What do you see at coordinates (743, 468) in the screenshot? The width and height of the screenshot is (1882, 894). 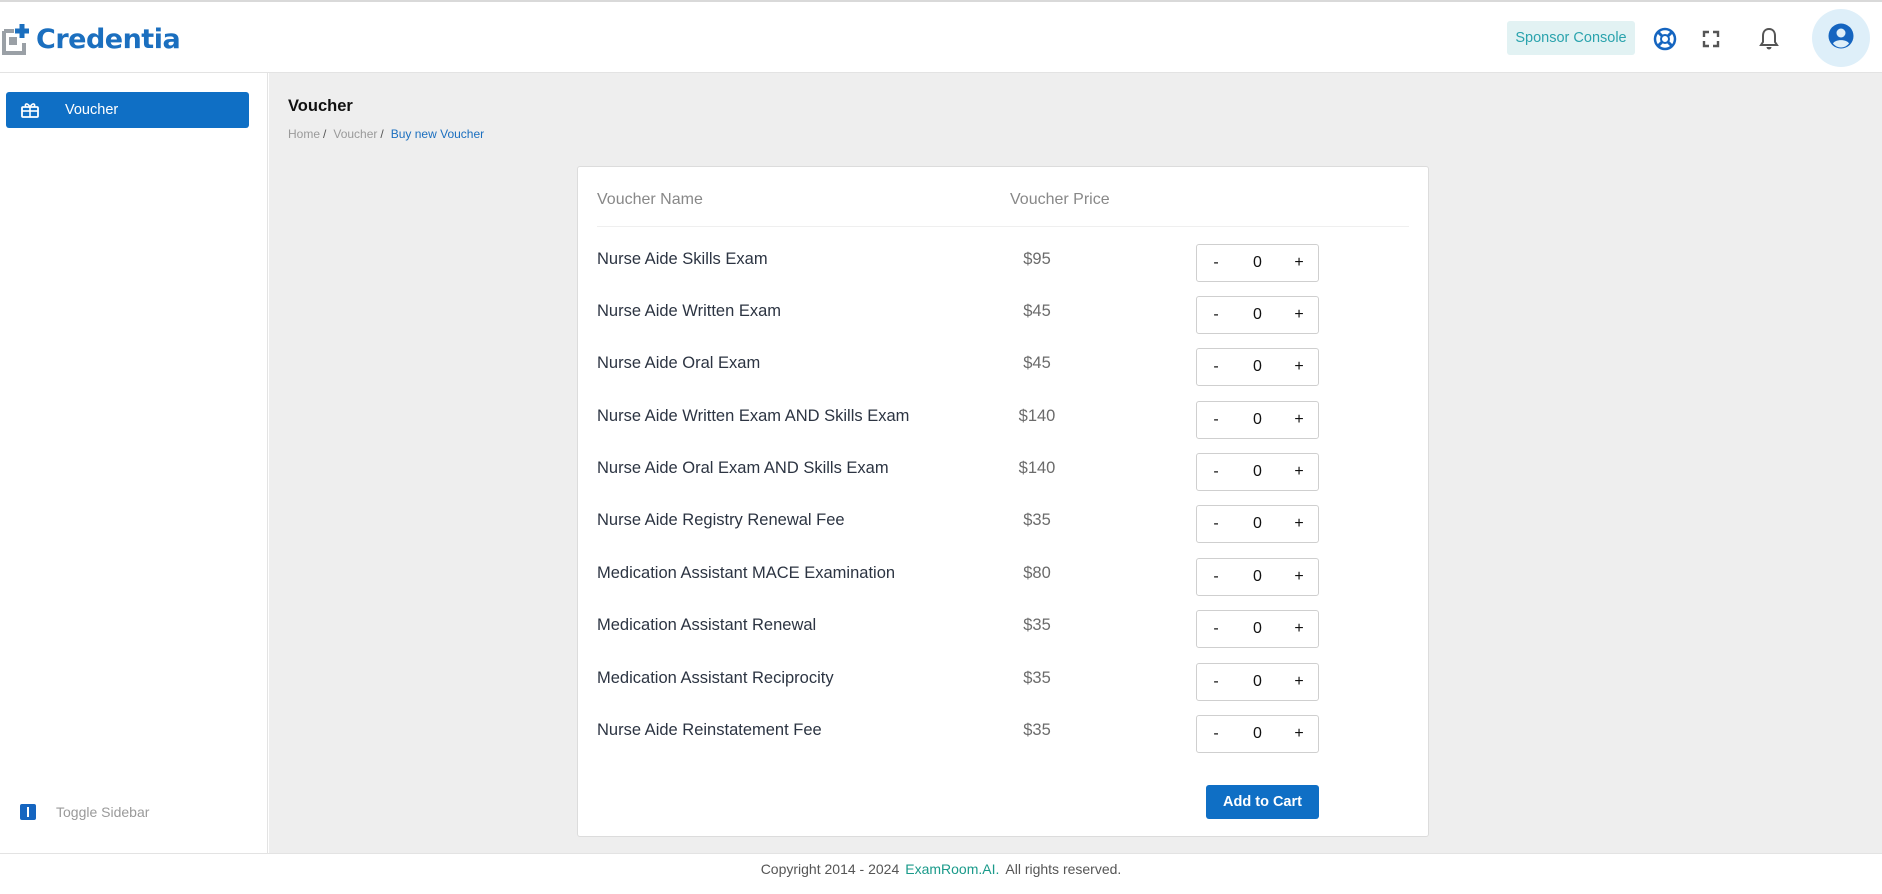 I see `voucher-name: Nurse Aide Oral Exam AND Skills Exam` at bounding box center [743, 468].